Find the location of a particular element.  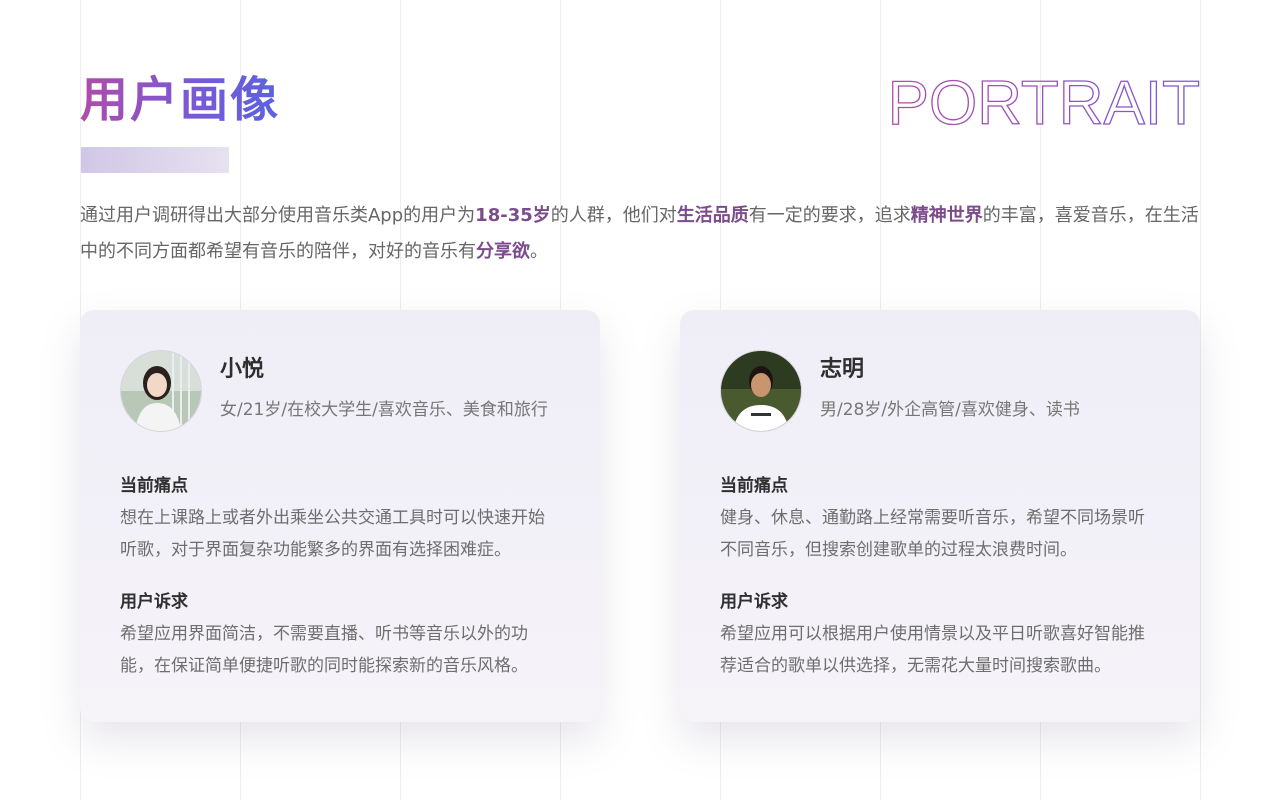

intro-text: 有一定的要求，追求 is located at coordinates (829, 215).